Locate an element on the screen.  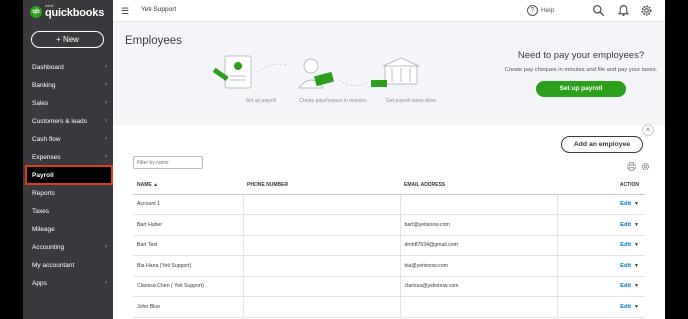
qb-logo-icon: qb is located at coordinates (36, 11).